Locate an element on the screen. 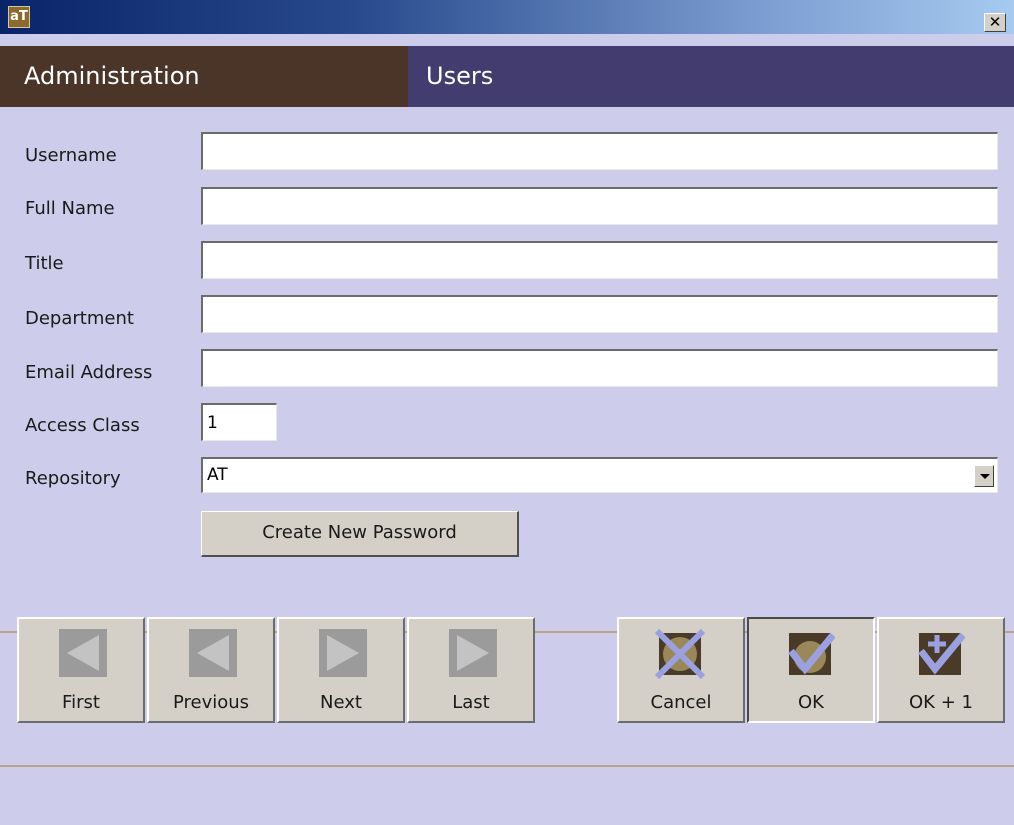 This screenshot has width=1014, height=825. repository-label: Repository is located at coordinates (73, 478).